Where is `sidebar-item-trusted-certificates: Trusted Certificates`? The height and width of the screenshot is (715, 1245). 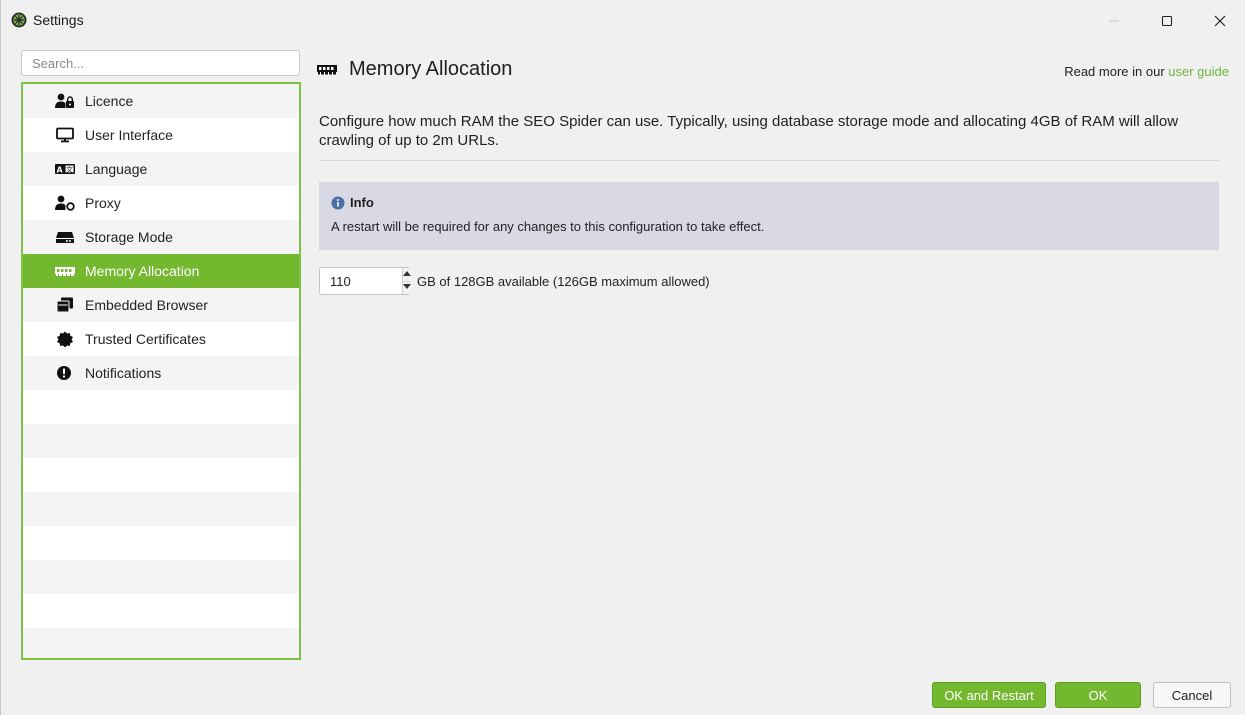 sidebar-item-trusted-certificates: Trusted Certificates is located at coordinates (161, 339).